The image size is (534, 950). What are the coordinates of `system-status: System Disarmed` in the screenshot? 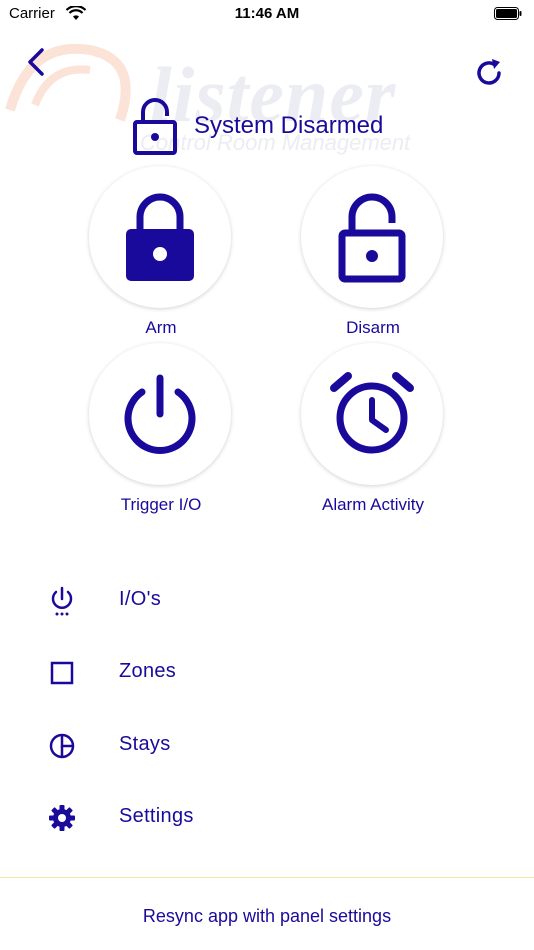 It's located at (267, 128).